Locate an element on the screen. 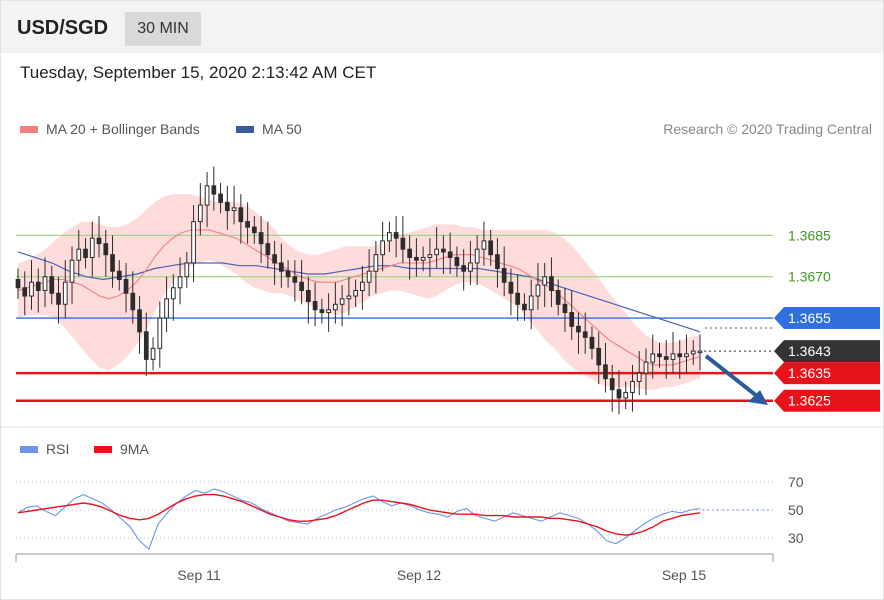 The height and width of the screenshot is (600, 884). level-value-1.3625: 1.3625 is located at coordinates (809, 401).